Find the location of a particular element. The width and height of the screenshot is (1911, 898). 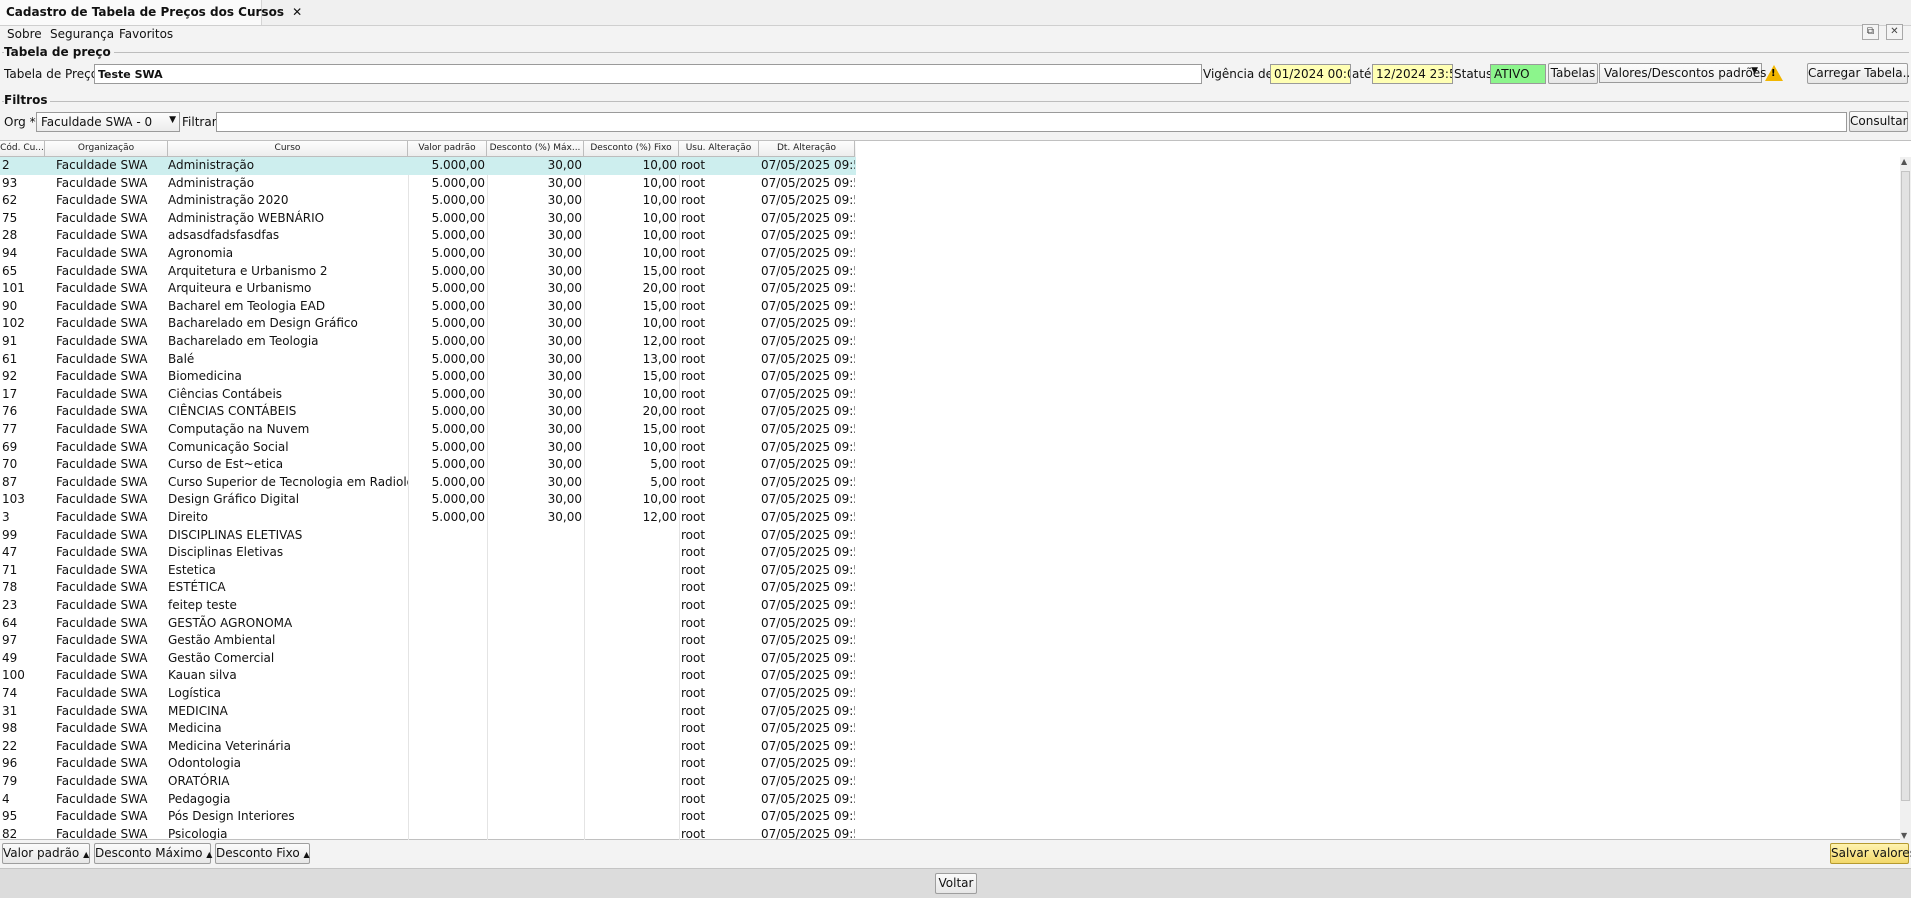

vertical-scrollbar: ▲ ▼ is located at coordinates (1905, 498).